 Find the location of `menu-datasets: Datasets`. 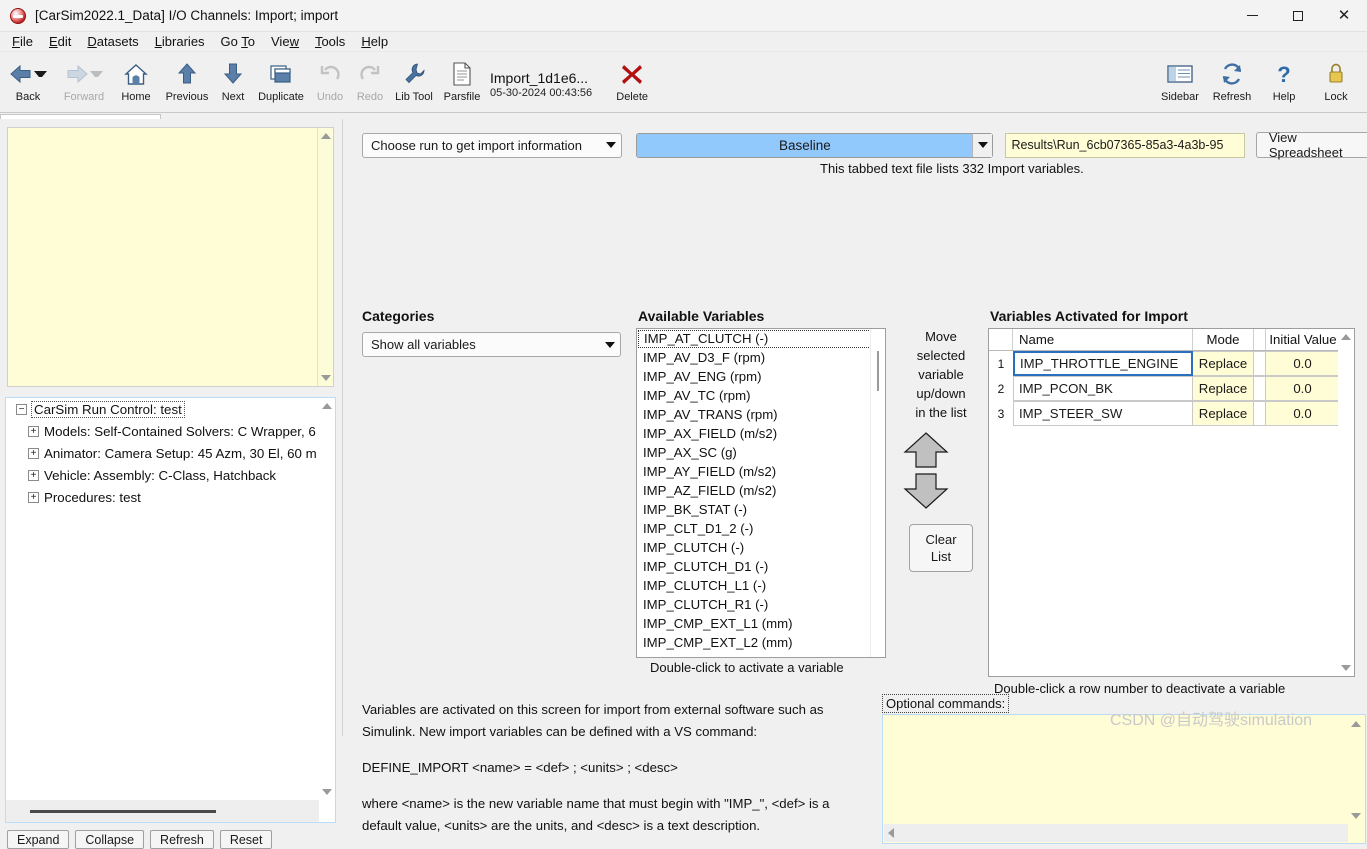

menu-datasets: Datasets is located at coordinates (112, 41).